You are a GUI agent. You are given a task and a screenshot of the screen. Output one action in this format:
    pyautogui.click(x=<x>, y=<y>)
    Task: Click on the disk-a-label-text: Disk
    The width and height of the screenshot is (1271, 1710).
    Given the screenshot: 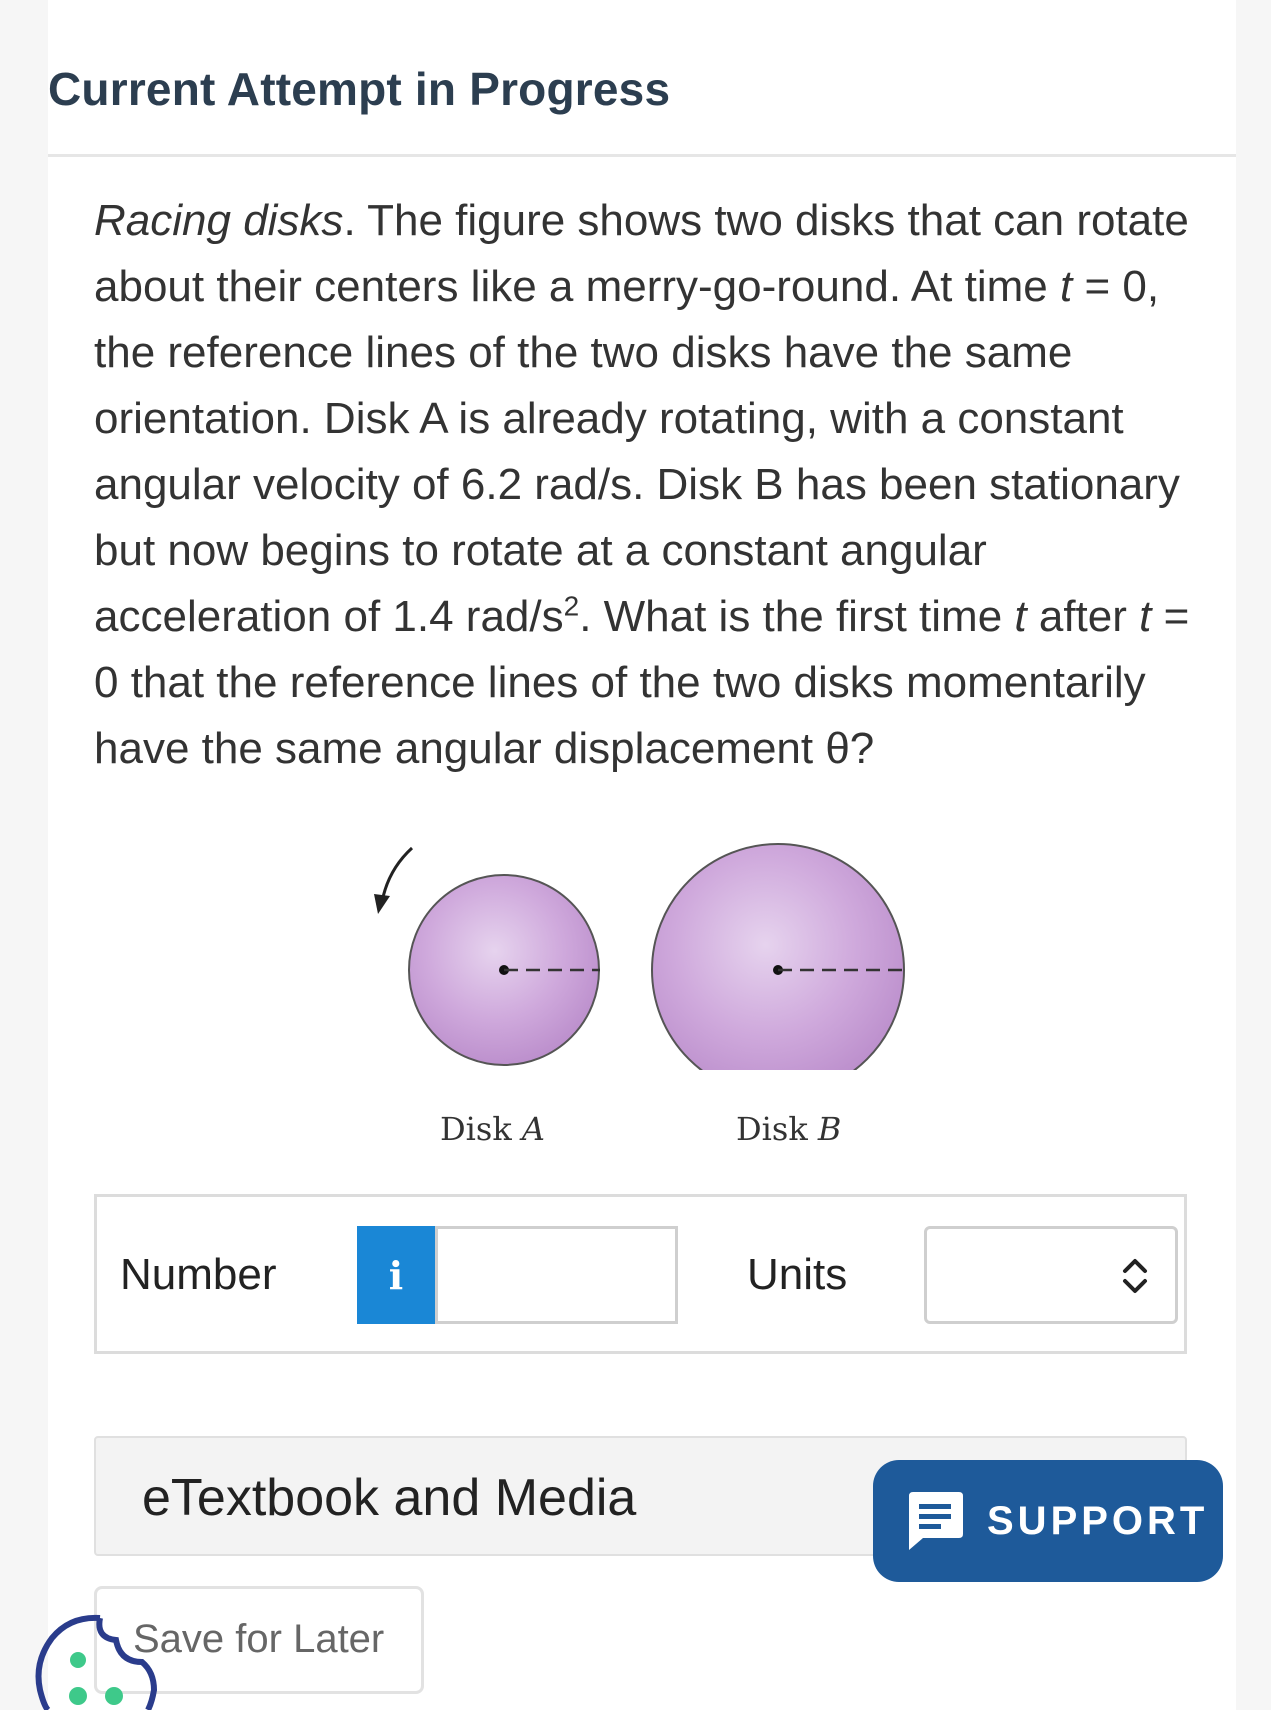 What is the action you would take?
    pyautogui.click(x=481, y=1129)
    